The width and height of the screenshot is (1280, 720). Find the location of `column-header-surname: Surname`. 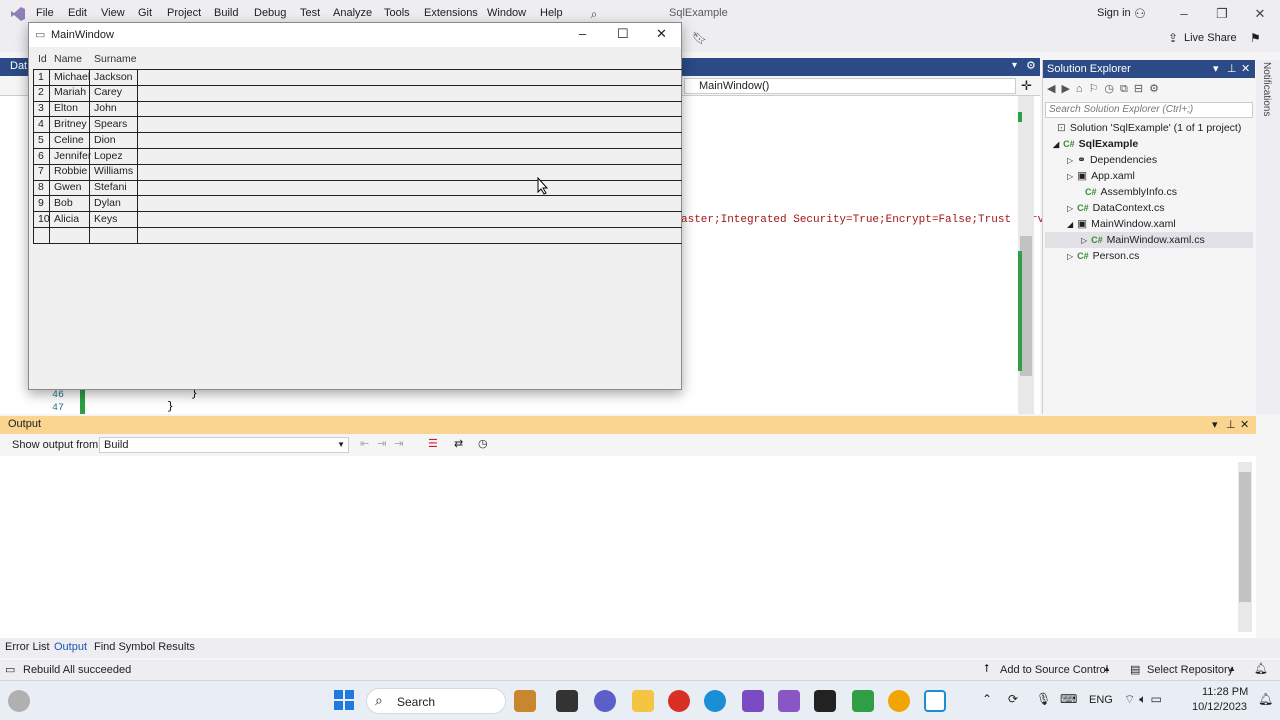

column-header-surname: Surname is located at coordinates (114, 59).